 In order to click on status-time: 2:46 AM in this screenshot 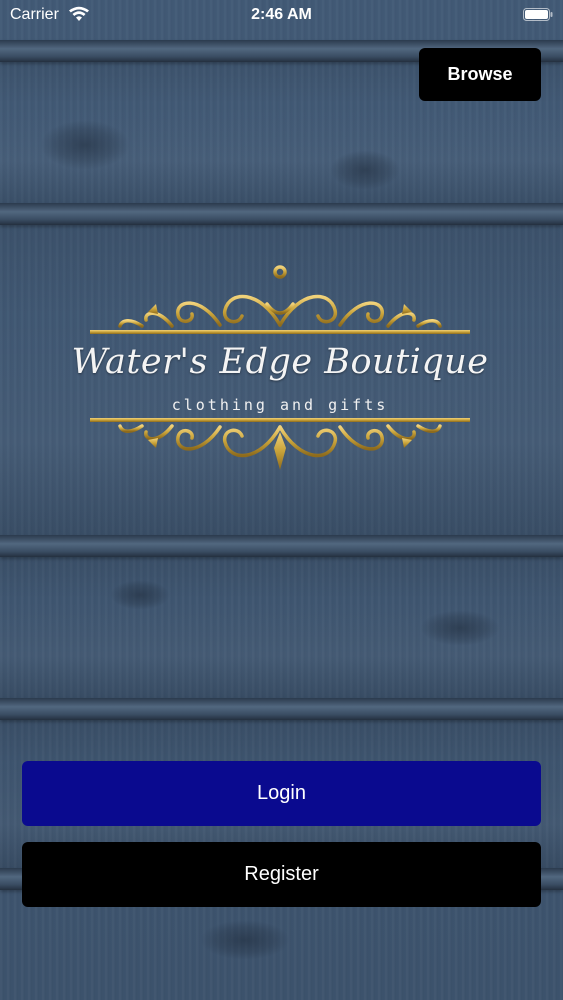, I will do `click(281, 14)`.